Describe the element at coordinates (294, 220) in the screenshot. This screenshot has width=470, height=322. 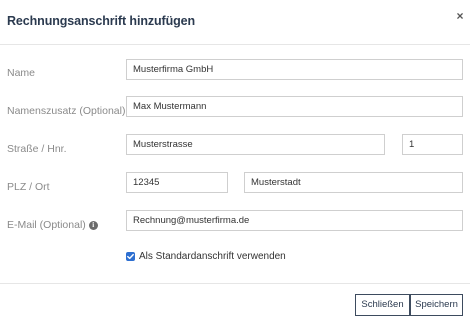
I see `email-input` at that location.